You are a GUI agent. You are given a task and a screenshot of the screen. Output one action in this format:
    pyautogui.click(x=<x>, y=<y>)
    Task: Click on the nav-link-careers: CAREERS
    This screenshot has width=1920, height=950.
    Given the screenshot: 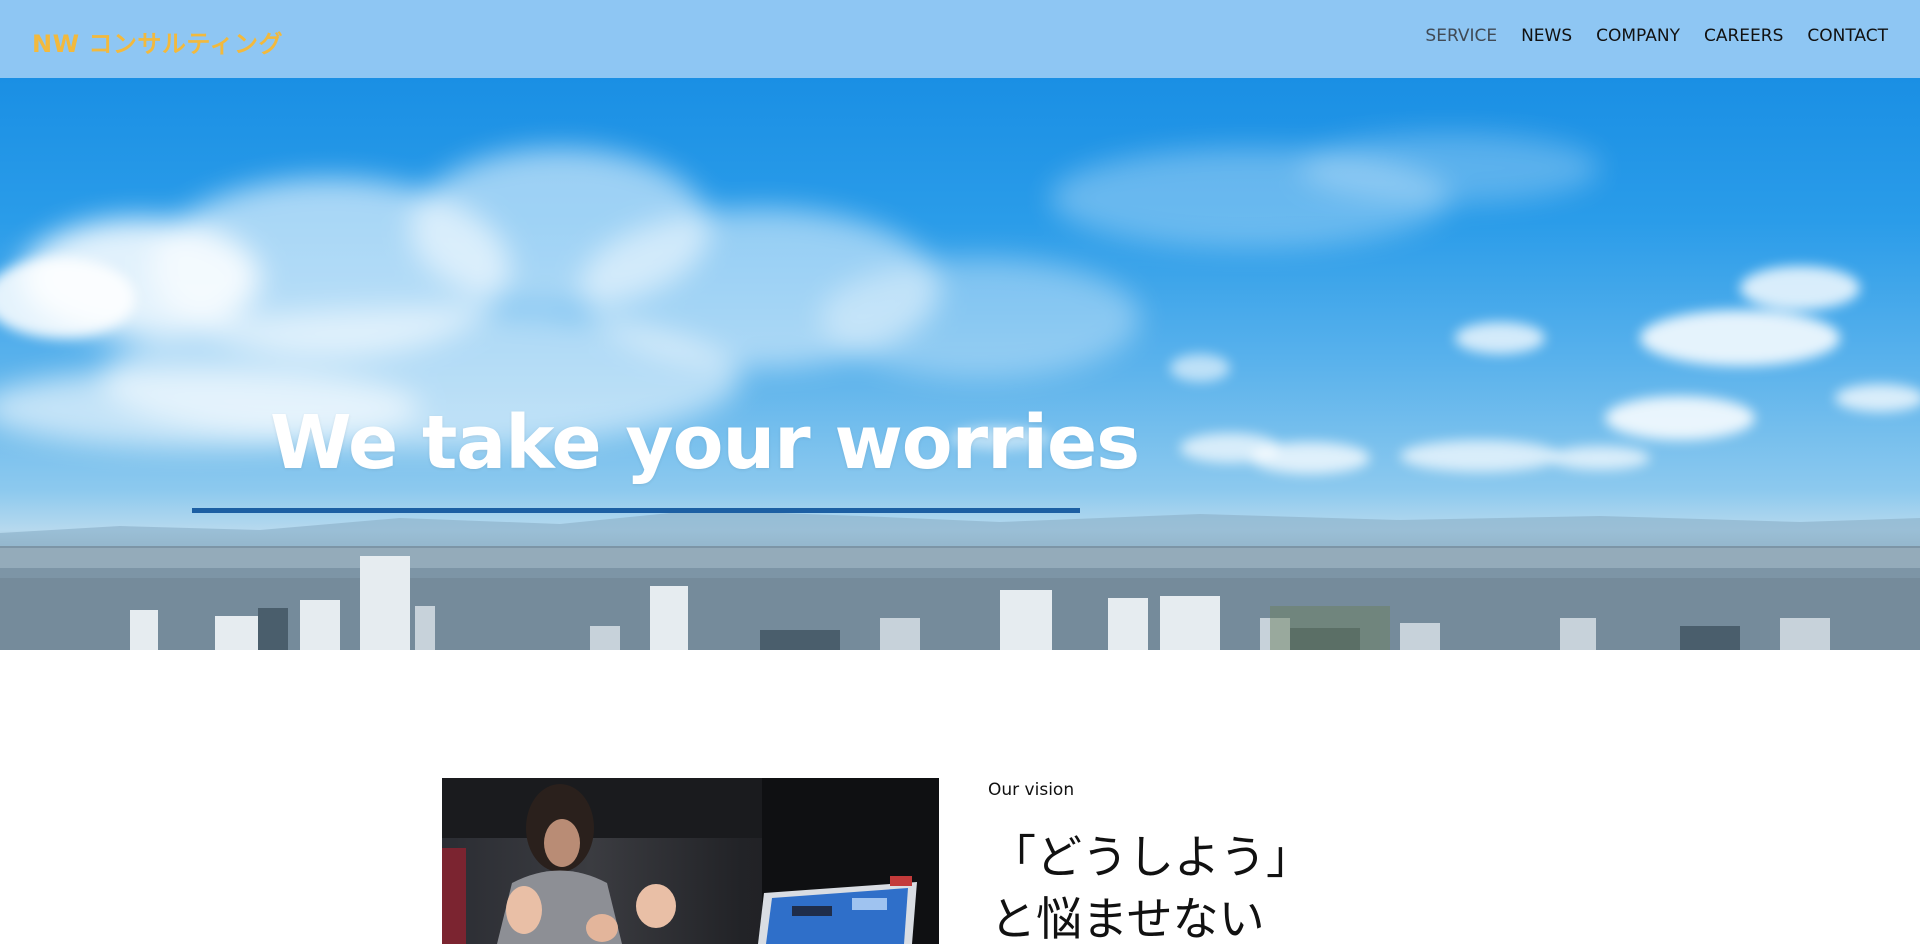 What is the action you would take?
    pyautogui.click(x=1743, y=36)
    